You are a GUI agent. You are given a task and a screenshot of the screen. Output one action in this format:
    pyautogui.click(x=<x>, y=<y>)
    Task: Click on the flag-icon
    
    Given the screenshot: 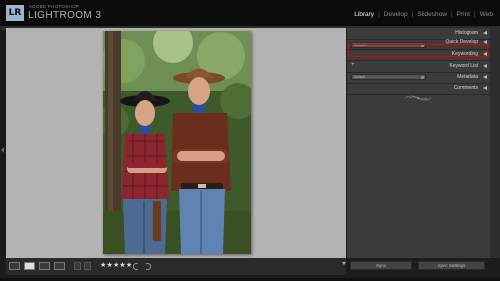 What is the action you would take?
    pyautogui.click(x=77, y=266)
    